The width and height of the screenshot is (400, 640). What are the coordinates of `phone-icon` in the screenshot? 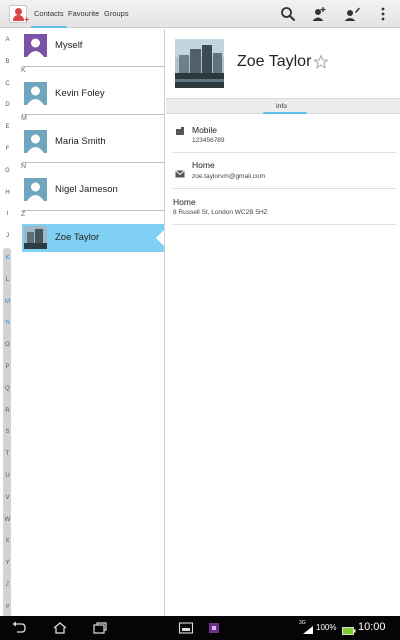 It's located at (180, 129).